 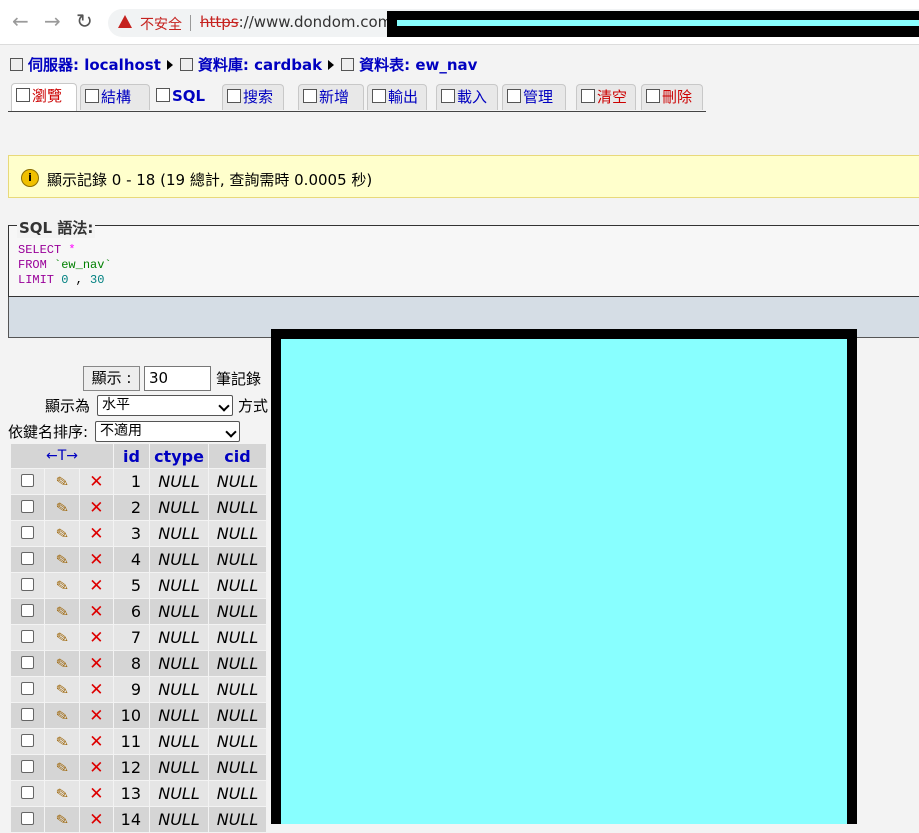 I want to click on show-button: 顯示 :, so click(x=111, y=378).